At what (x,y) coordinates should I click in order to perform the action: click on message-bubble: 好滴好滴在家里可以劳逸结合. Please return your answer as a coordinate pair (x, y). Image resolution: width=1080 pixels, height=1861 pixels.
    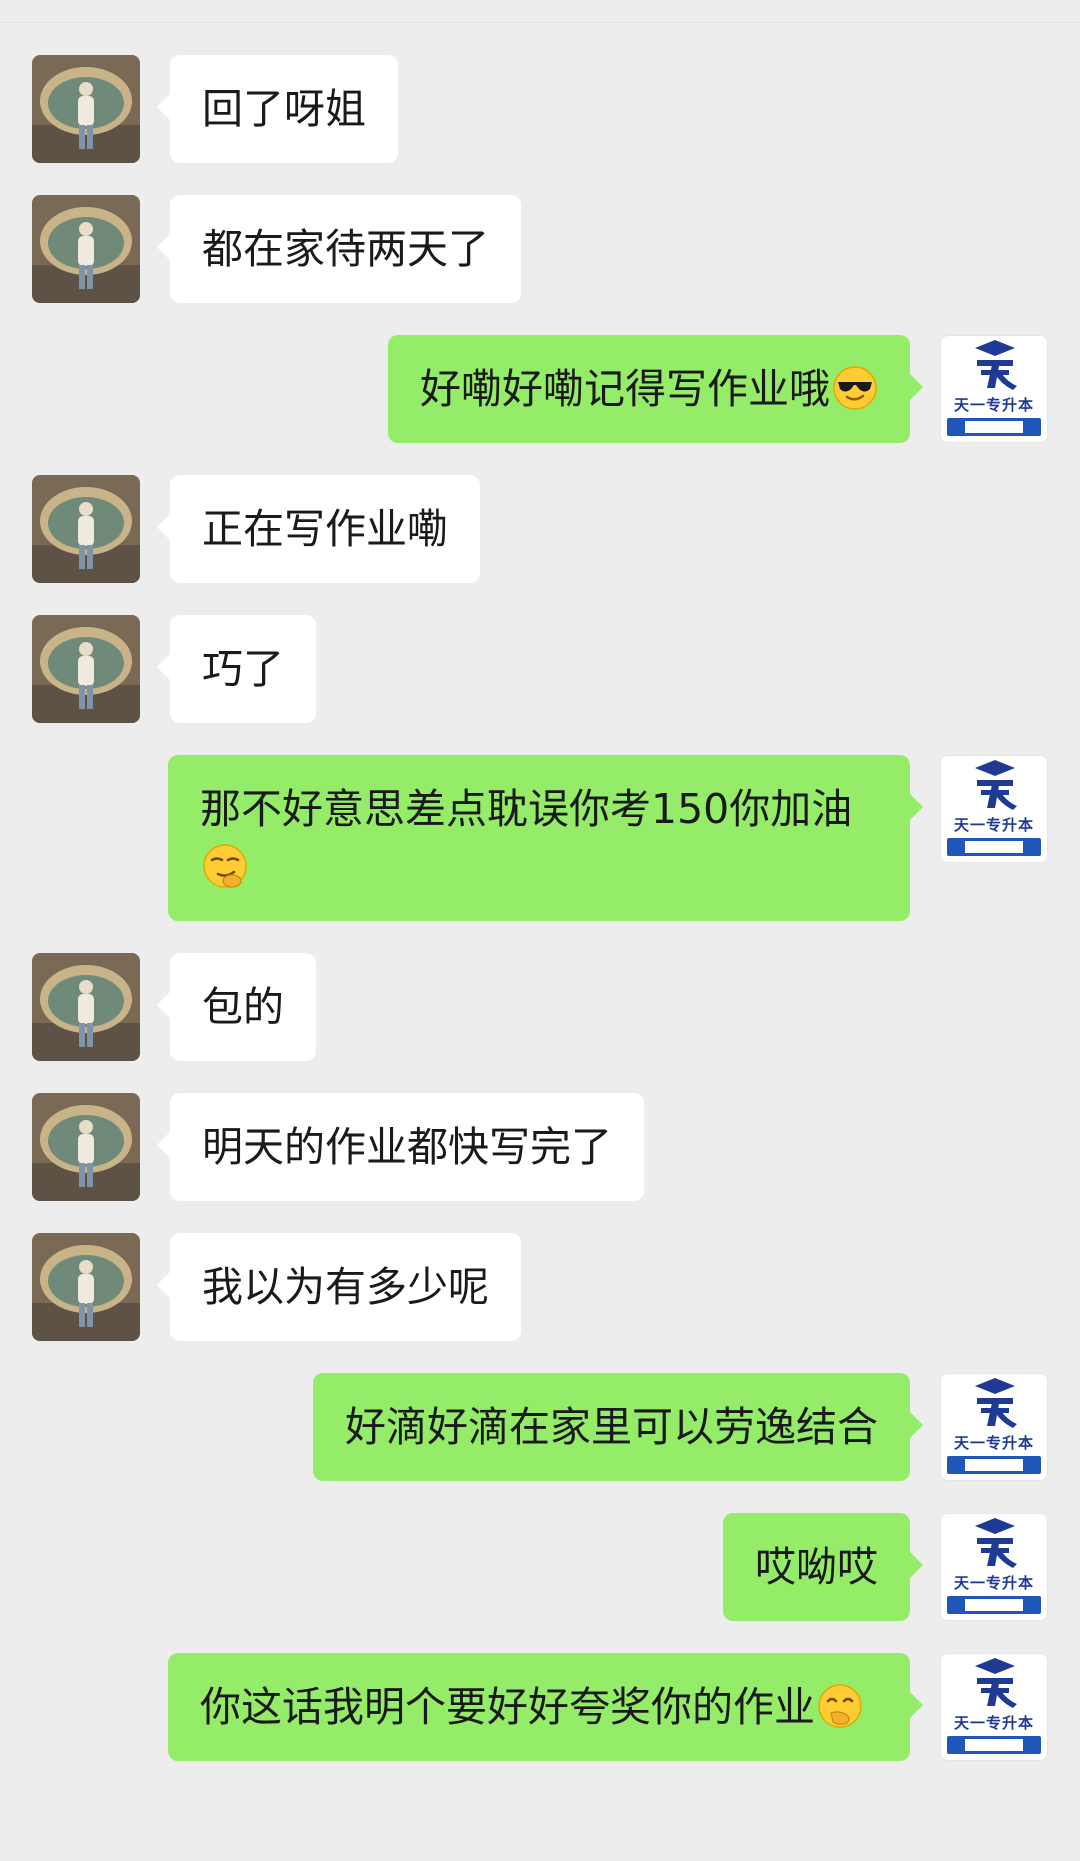
    Looking at the image, I should click on (618, 1427).